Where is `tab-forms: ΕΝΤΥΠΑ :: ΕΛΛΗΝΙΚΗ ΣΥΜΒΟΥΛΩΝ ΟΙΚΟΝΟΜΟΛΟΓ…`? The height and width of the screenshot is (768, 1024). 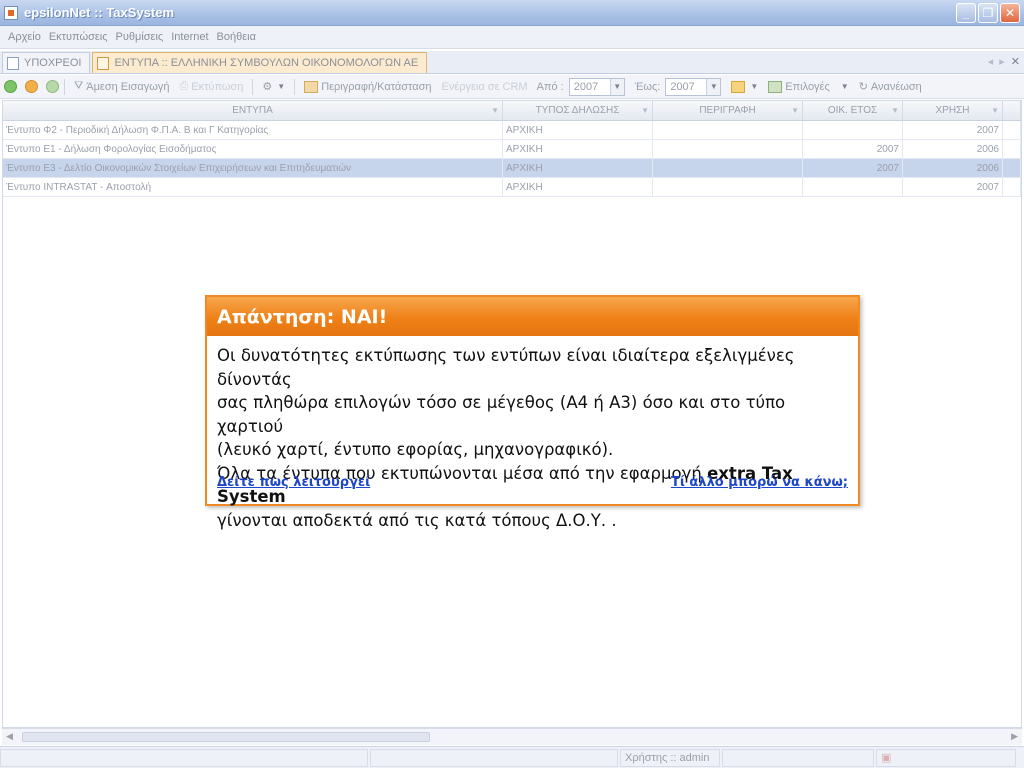
tab-forms: ΕΝΤΥΠΑ :: ΕΛΛΗΝΙΚΗ ΣΥΜΒΟΥΛΩΝ ΟΙΚΟΝΟΜΟΛΟΓ… is located at coordinates (260, 62).